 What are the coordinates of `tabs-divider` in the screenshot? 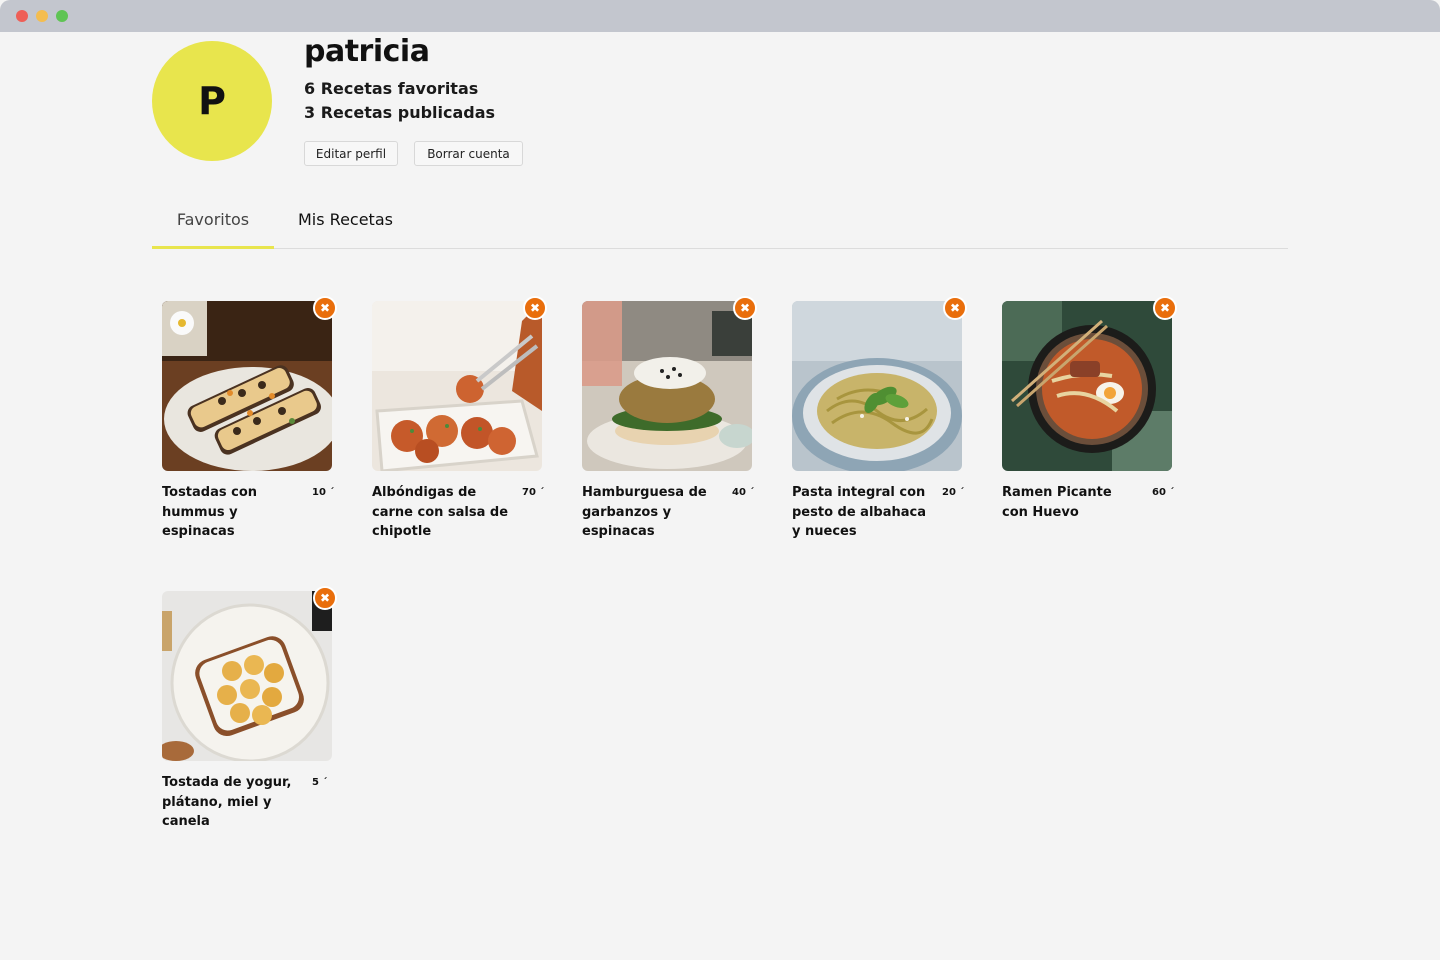 It's located at (720, 248).